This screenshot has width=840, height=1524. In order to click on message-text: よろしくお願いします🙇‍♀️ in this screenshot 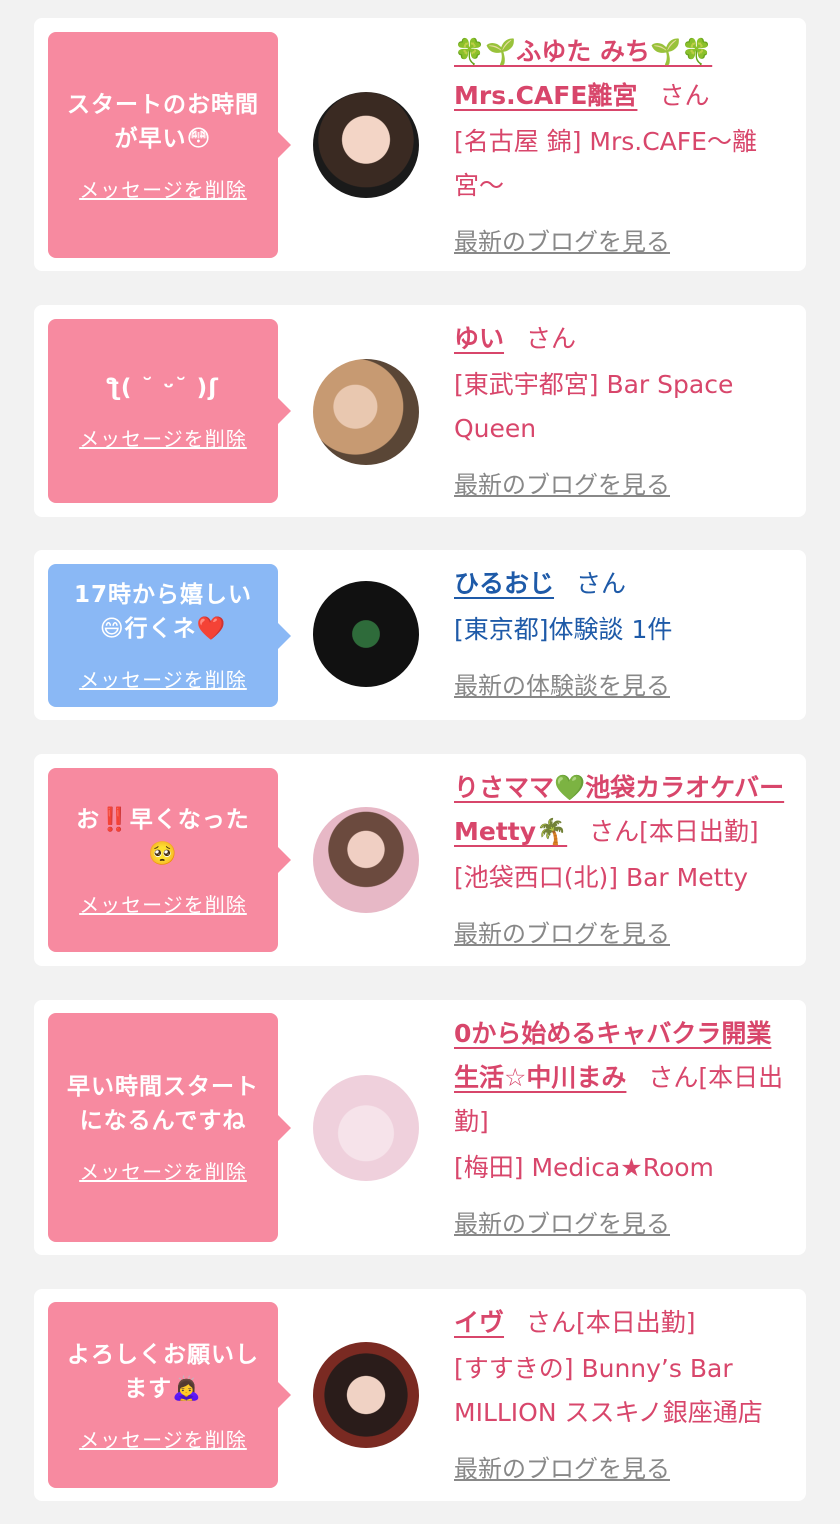, I will do `click(163, 1371)`.